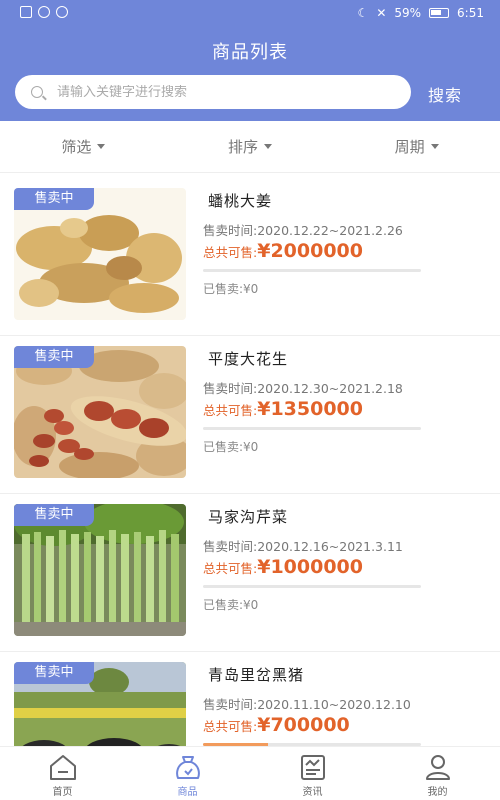  I want to click on total-available: 总共可售:¥2000000, so click(283, 251).